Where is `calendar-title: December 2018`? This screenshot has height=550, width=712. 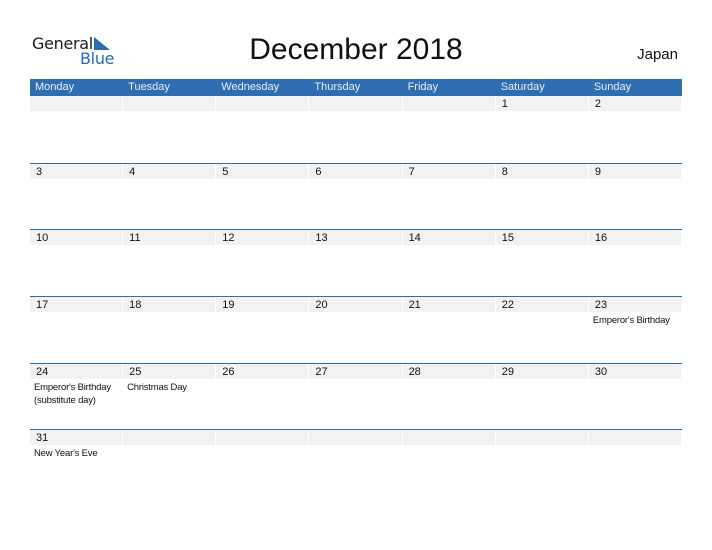 calendar-title: December 2018 is located at coordinates (356, 49).